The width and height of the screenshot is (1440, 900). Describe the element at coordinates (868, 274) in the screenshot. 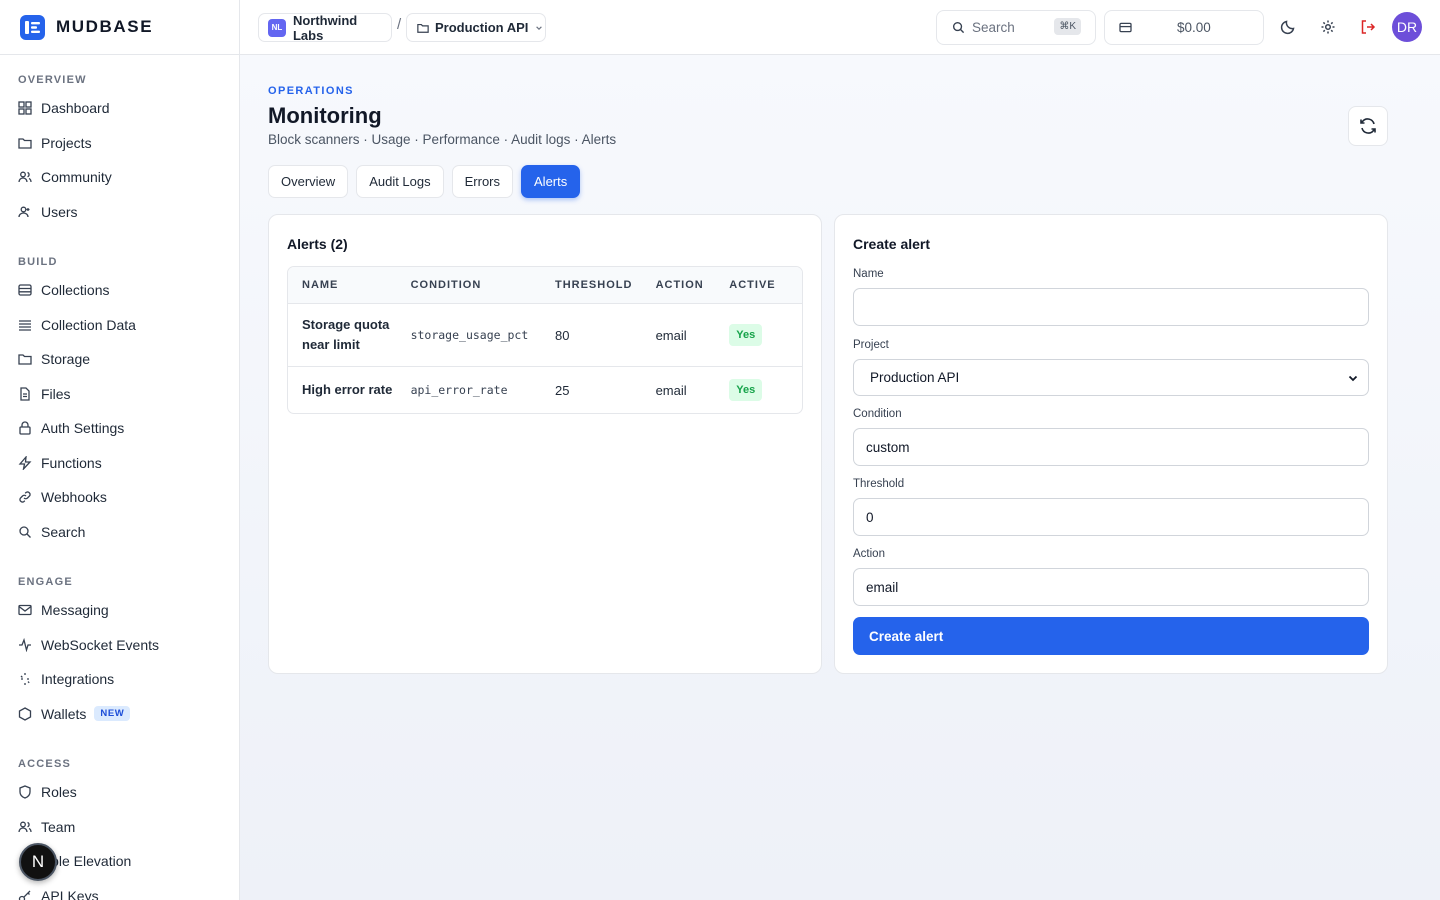

I see `name-label: Name` at that location.